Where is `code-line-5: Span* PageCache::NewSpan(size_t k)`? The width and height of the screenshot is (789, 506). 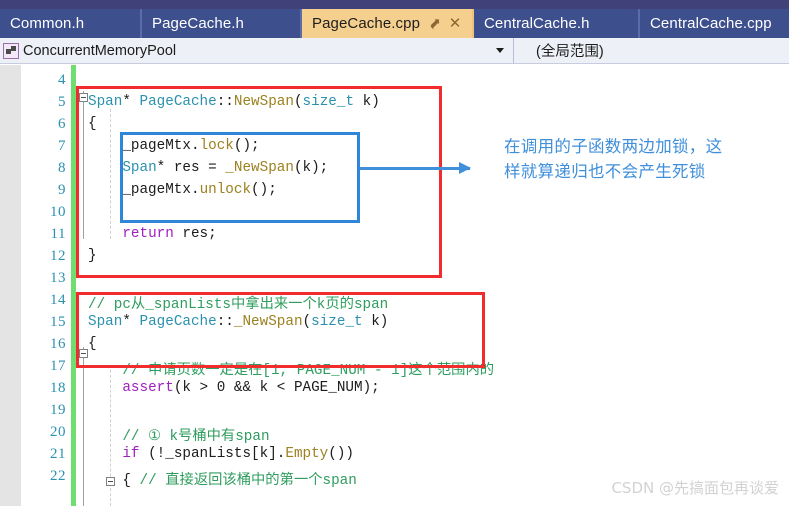
code-line-5: Span* PageCache::NewSpan(size_t k) is located at coordinates (234, 102).